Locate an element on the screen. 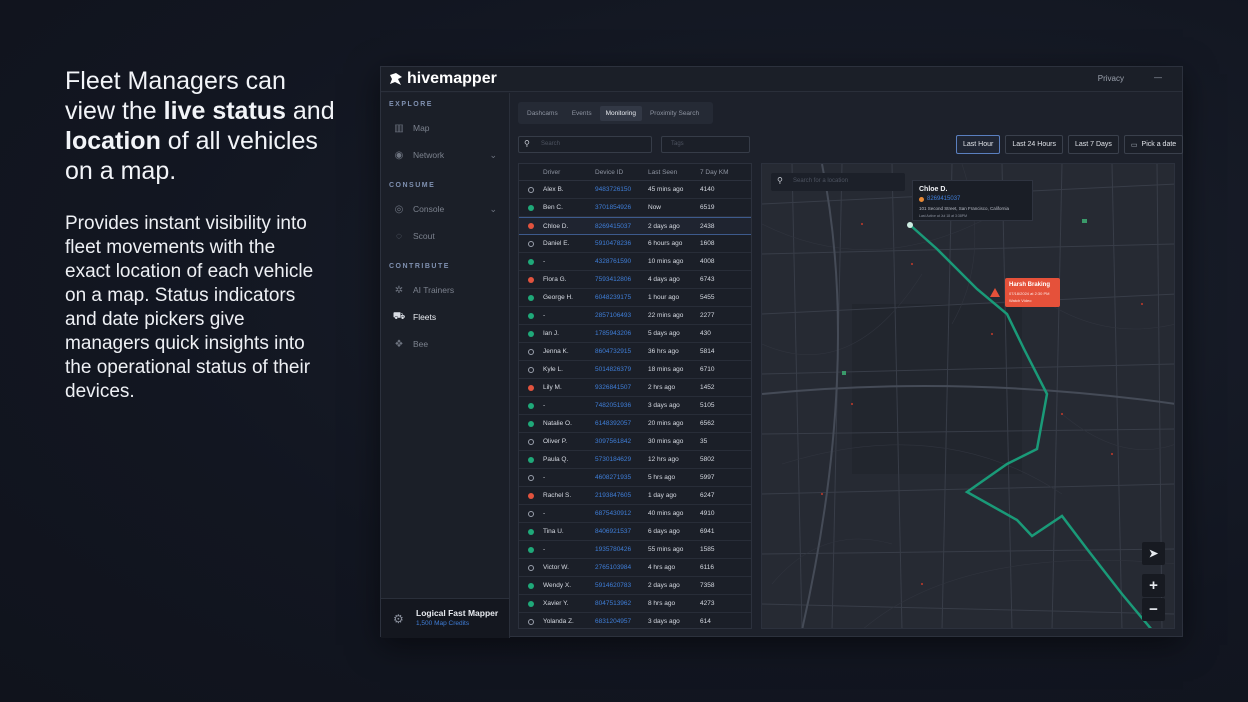  device-id-cell: 8406921537 is located at coordinates (621, 531).